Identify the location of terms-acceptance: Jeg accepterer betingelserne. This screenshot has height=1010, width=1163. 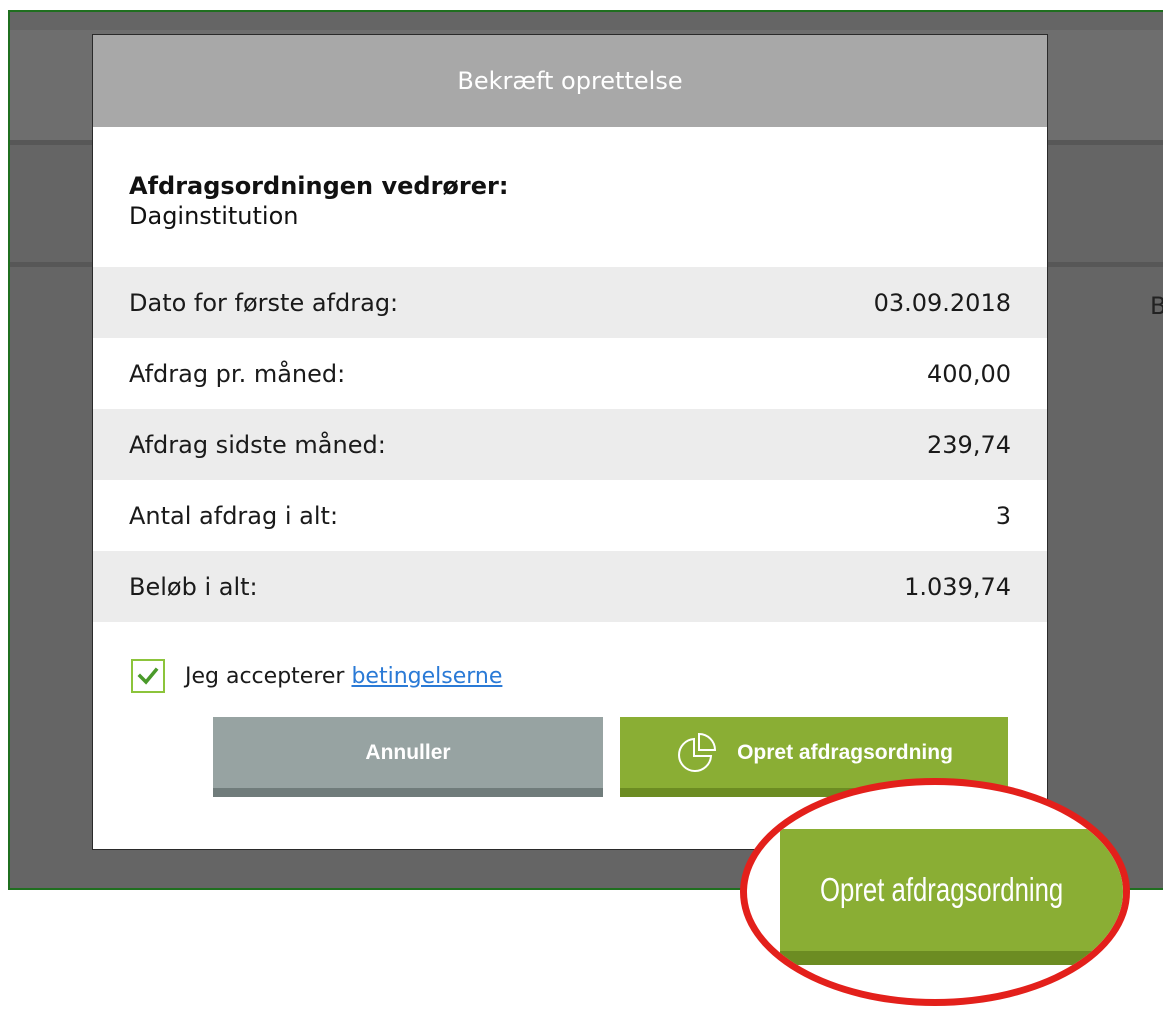
(316, 676).